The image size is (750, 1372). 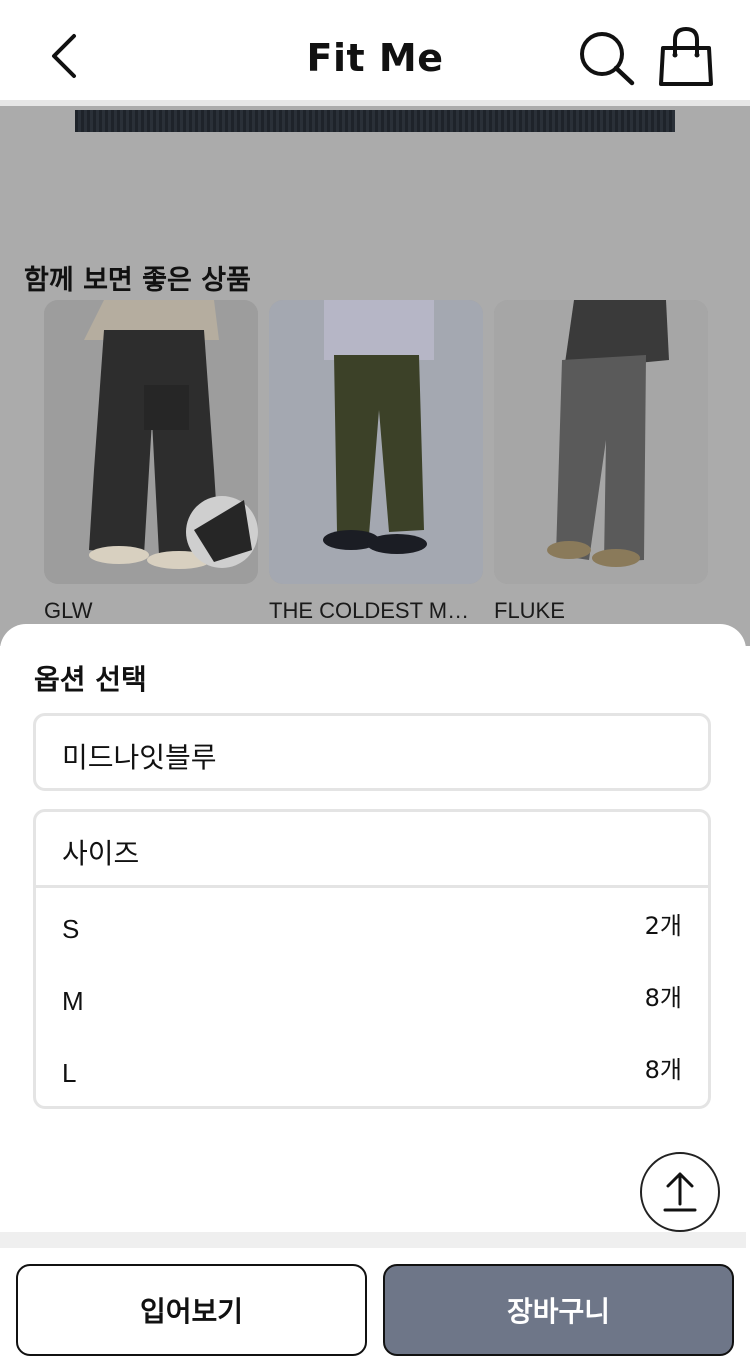 What do you see at coordinates (139, 757) in the screenshot?
I see `color-option-value: 미드나잇블루` at bounding box center [139, 757].